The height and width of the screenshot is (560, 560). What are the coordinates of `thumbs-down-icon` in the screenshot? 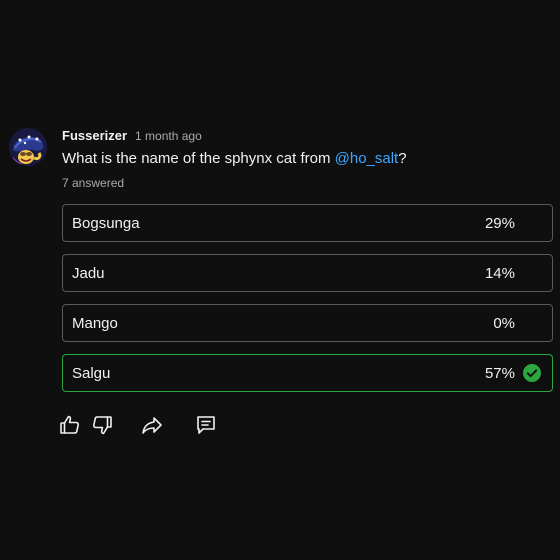 It's located at (102, 425).